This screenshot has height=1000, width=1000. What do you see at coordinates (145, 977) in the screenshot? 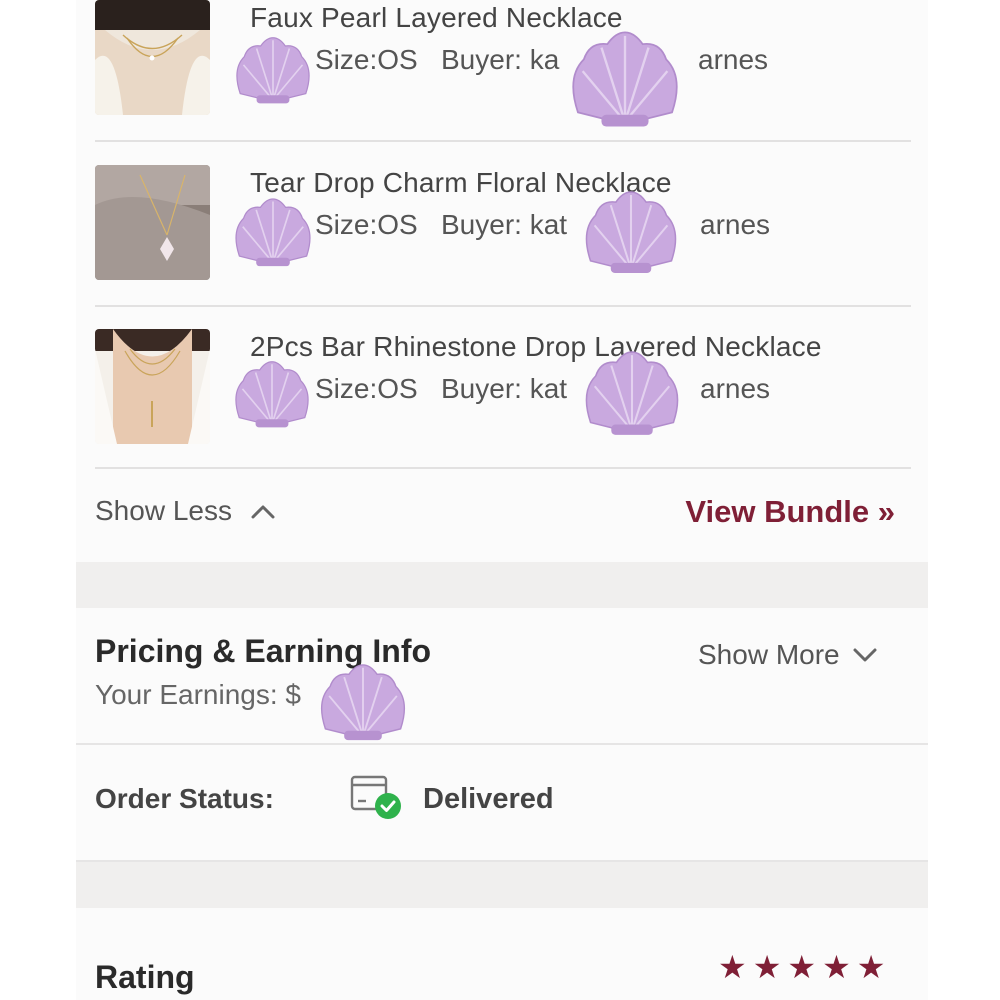
I see `rating-title: Rating` at bounding box center [145, 977].